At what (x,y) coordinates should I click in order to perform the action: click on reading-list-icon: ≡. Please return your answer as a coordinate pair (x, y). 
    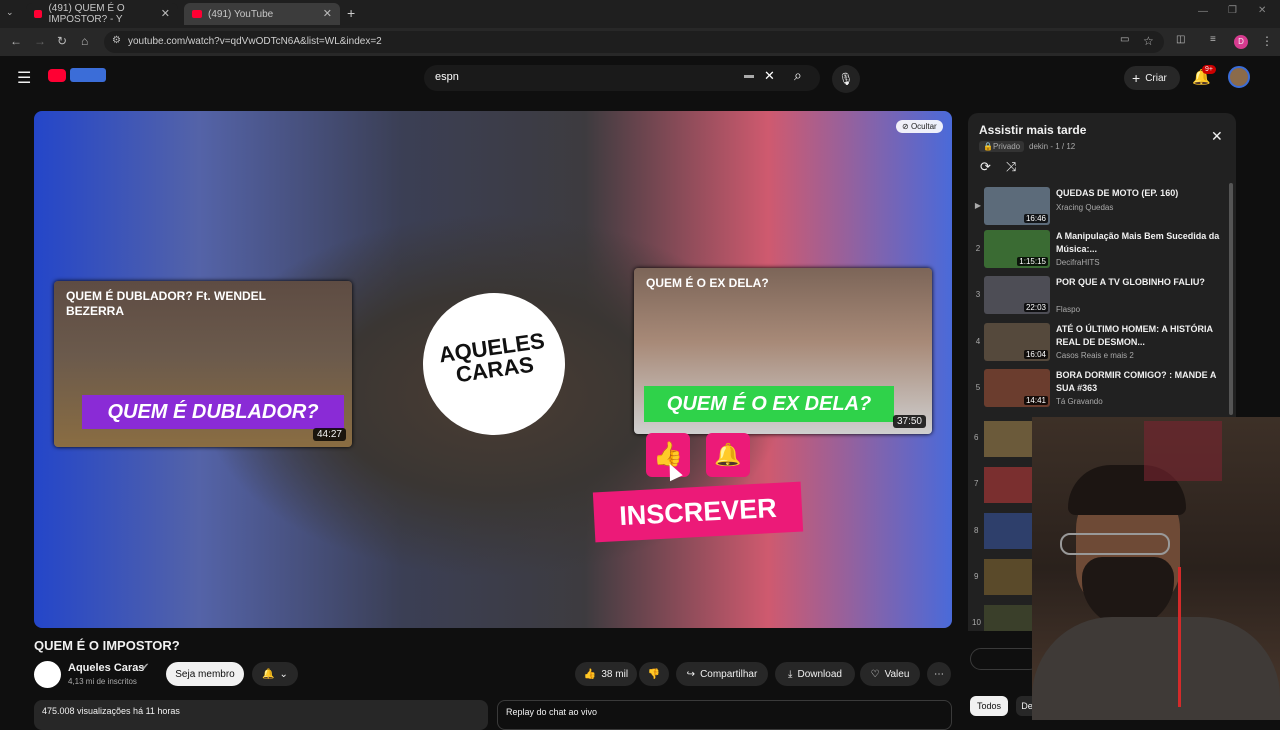
    Looking at the image, I should click on (1213, 39).